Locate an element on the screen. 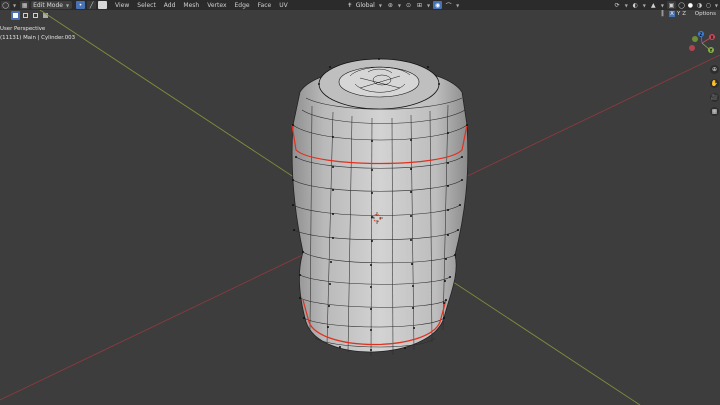 This screenshot has width=720, height=405. xray-toggle-icon: ▣ is located at coordinates (671, 5).